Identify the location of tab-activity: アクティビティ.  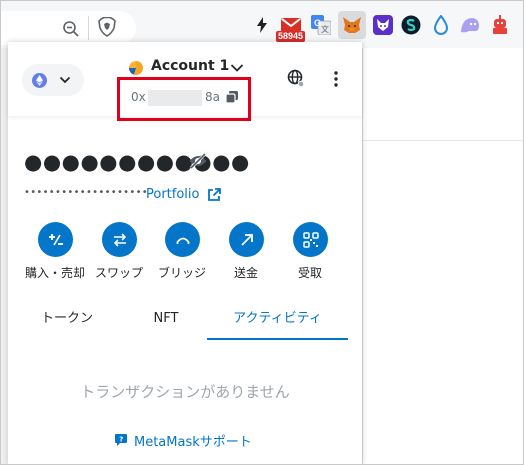
(277, 322).